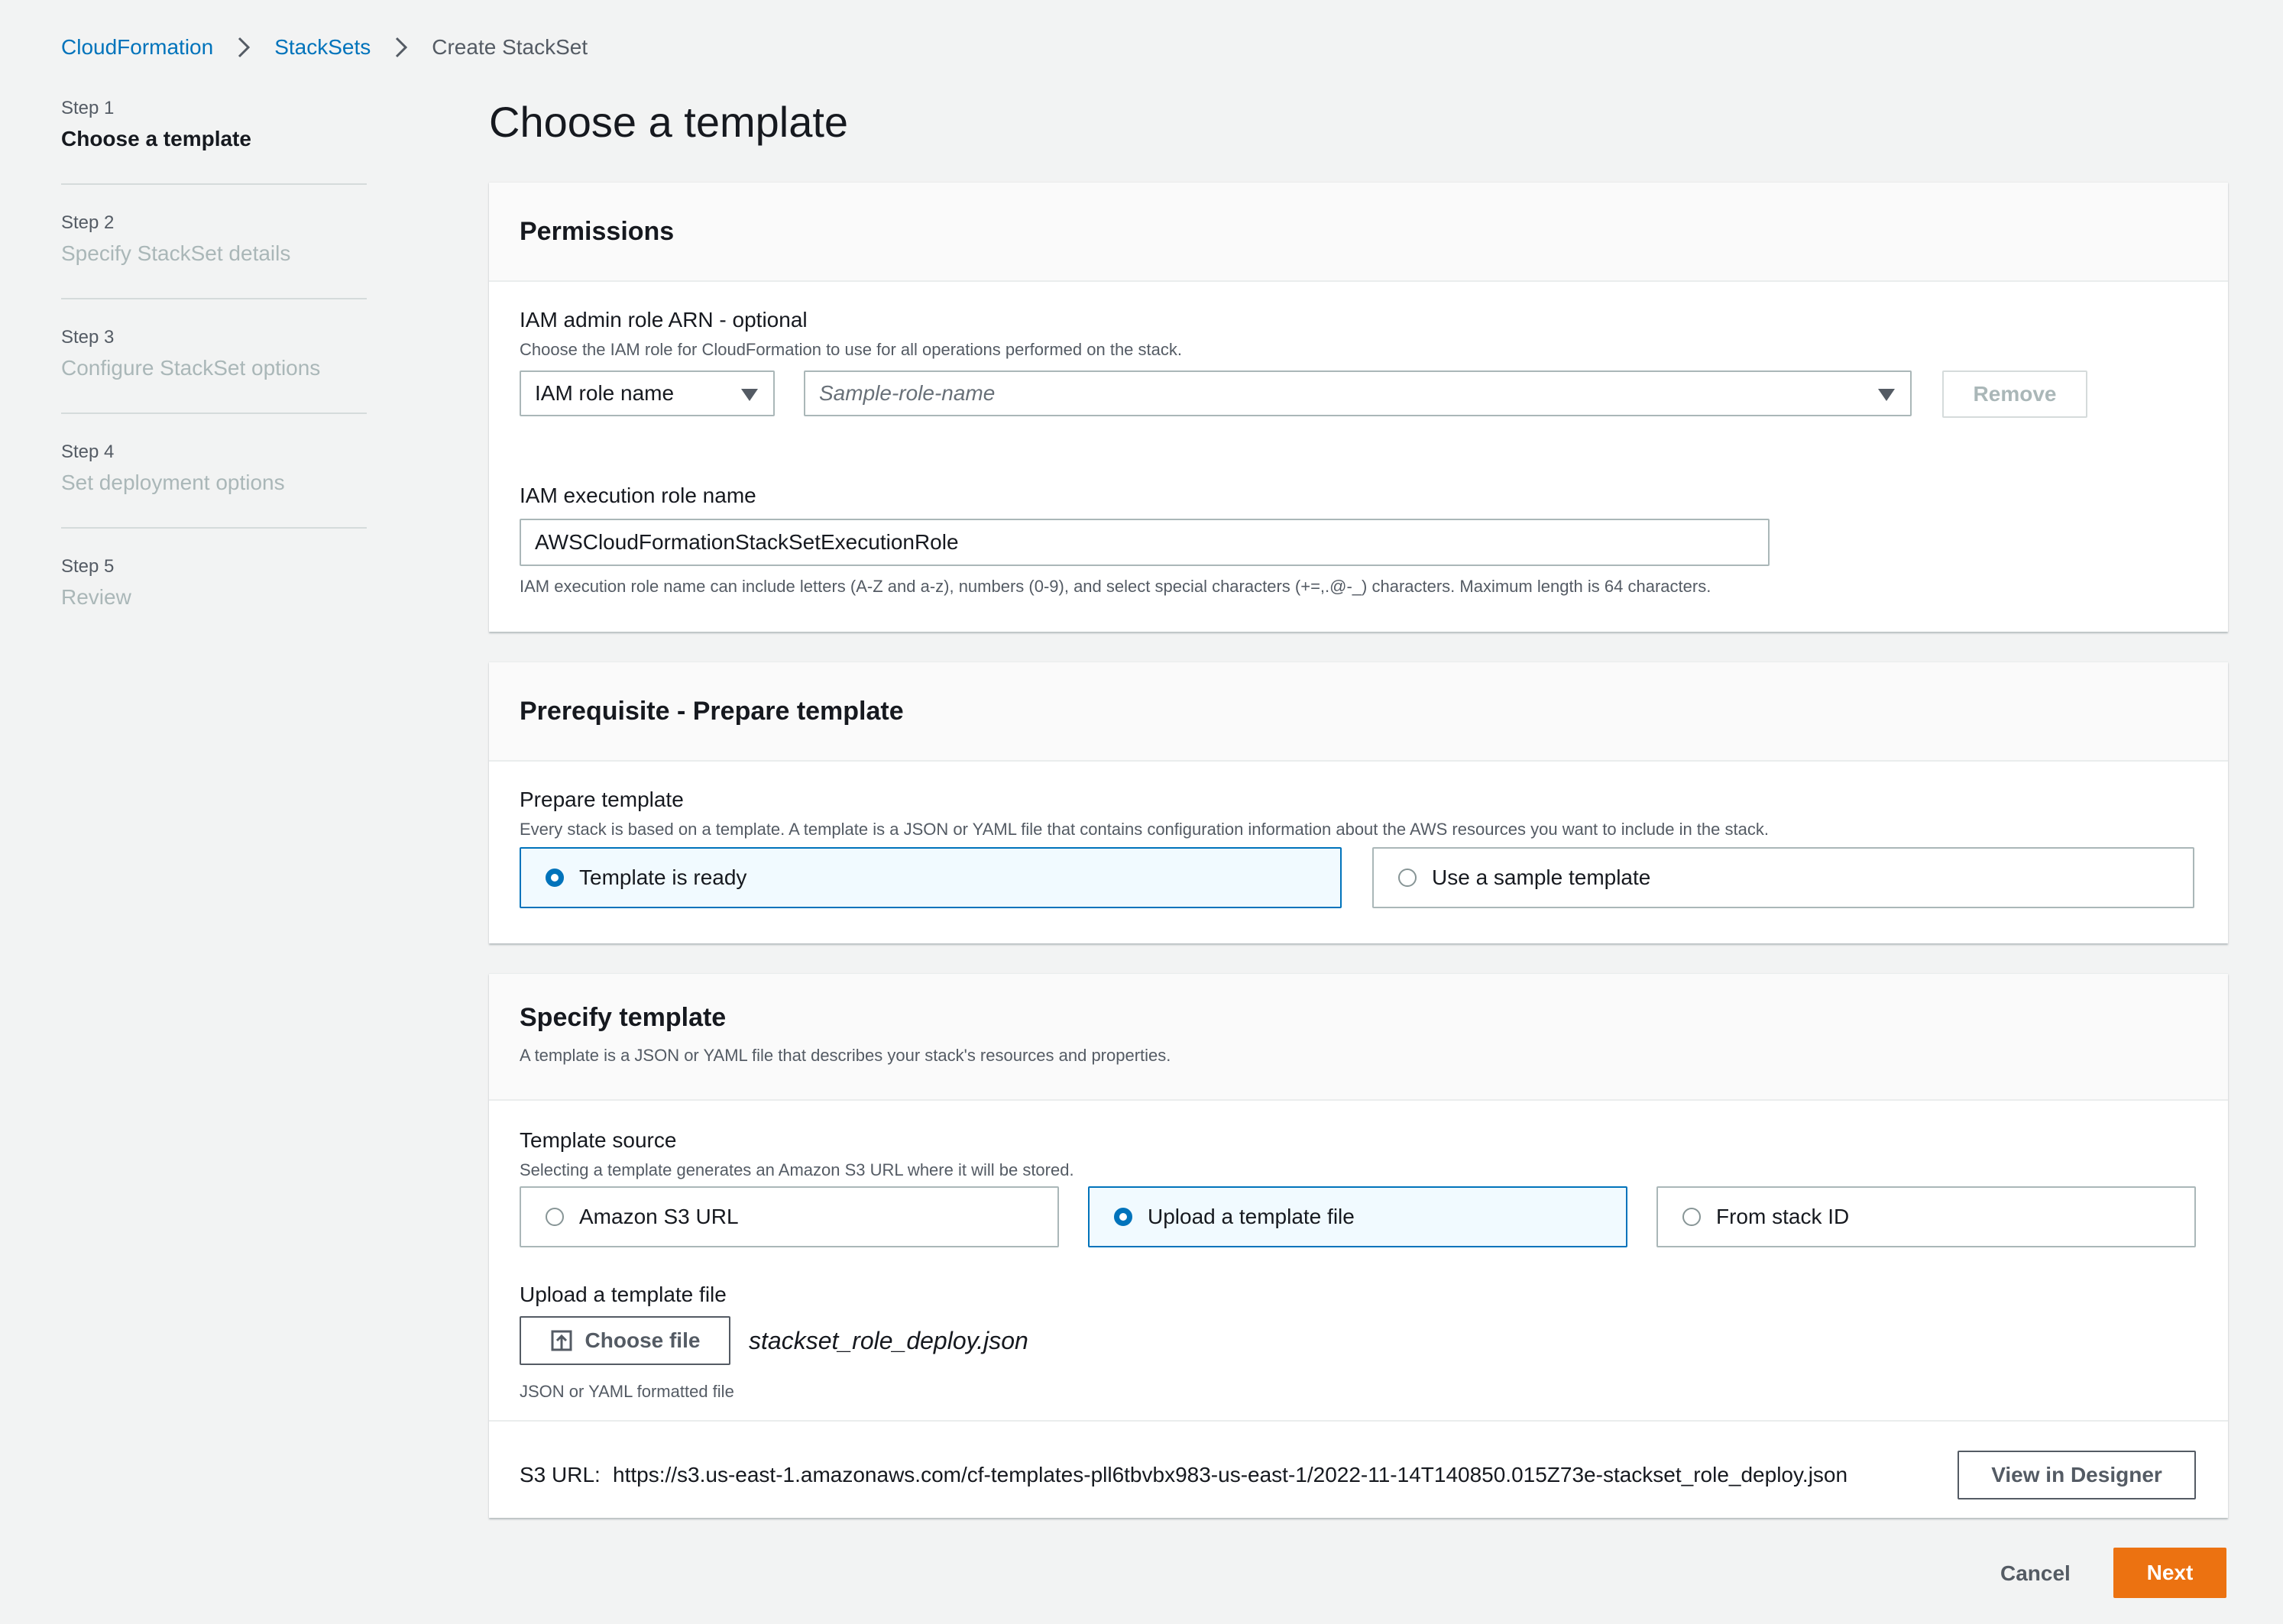 The image size is (2283, 1624). I want to click on wizard-step-5: Step 5 Review, so click(214, 607).